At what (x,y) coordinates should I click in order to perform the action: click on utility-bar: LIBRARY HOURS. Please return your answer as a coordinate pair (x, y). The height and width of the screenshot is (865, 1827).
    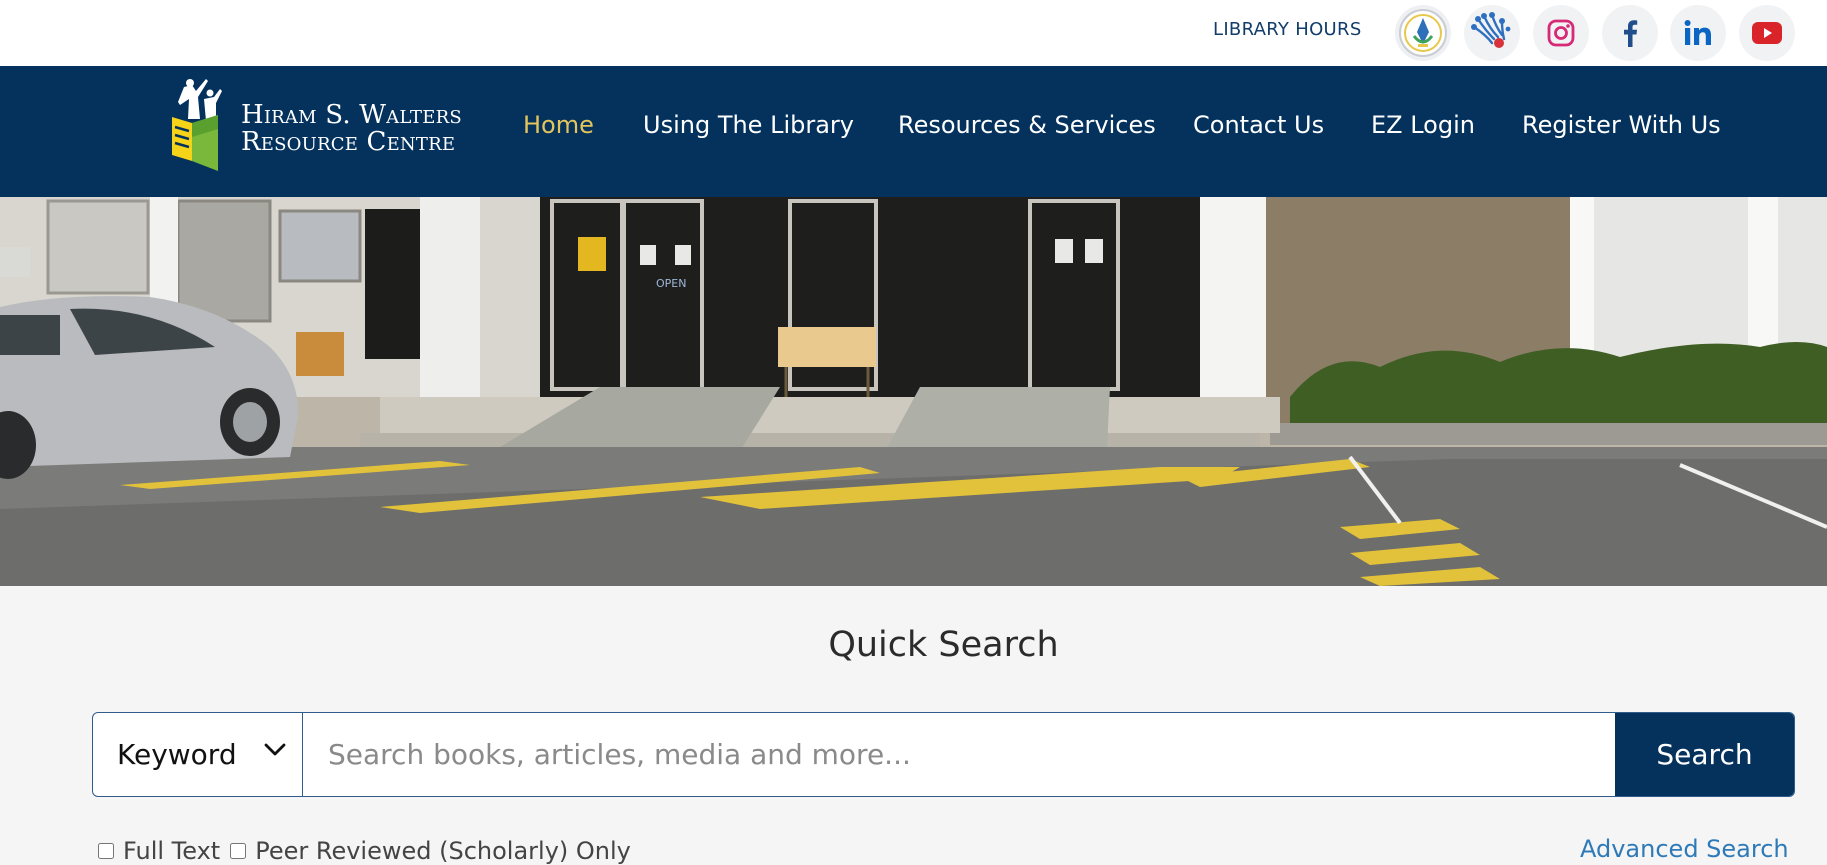
    Looking at the image, I should click on (913, 33).